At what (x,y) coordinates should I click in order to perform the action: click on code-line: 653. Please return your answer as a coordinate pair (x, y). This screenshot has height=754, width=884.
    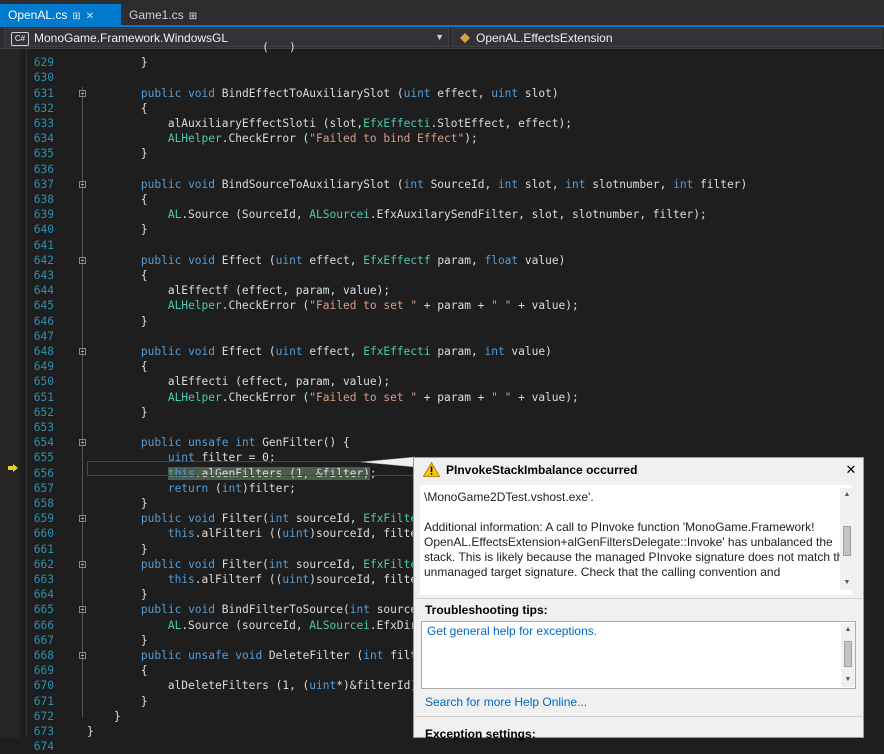
    Looking at the image, I should click on (442, 427).